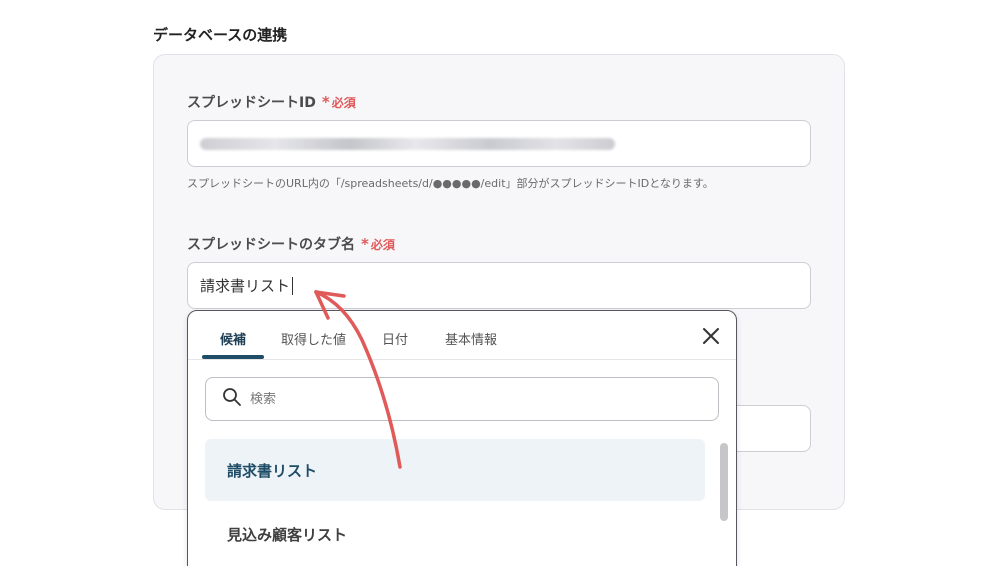 The width and height of the screenshot is (1000, 566). Describe the element at coordinates (232, 399) in the screenshot. I see `search-icon` at that location.